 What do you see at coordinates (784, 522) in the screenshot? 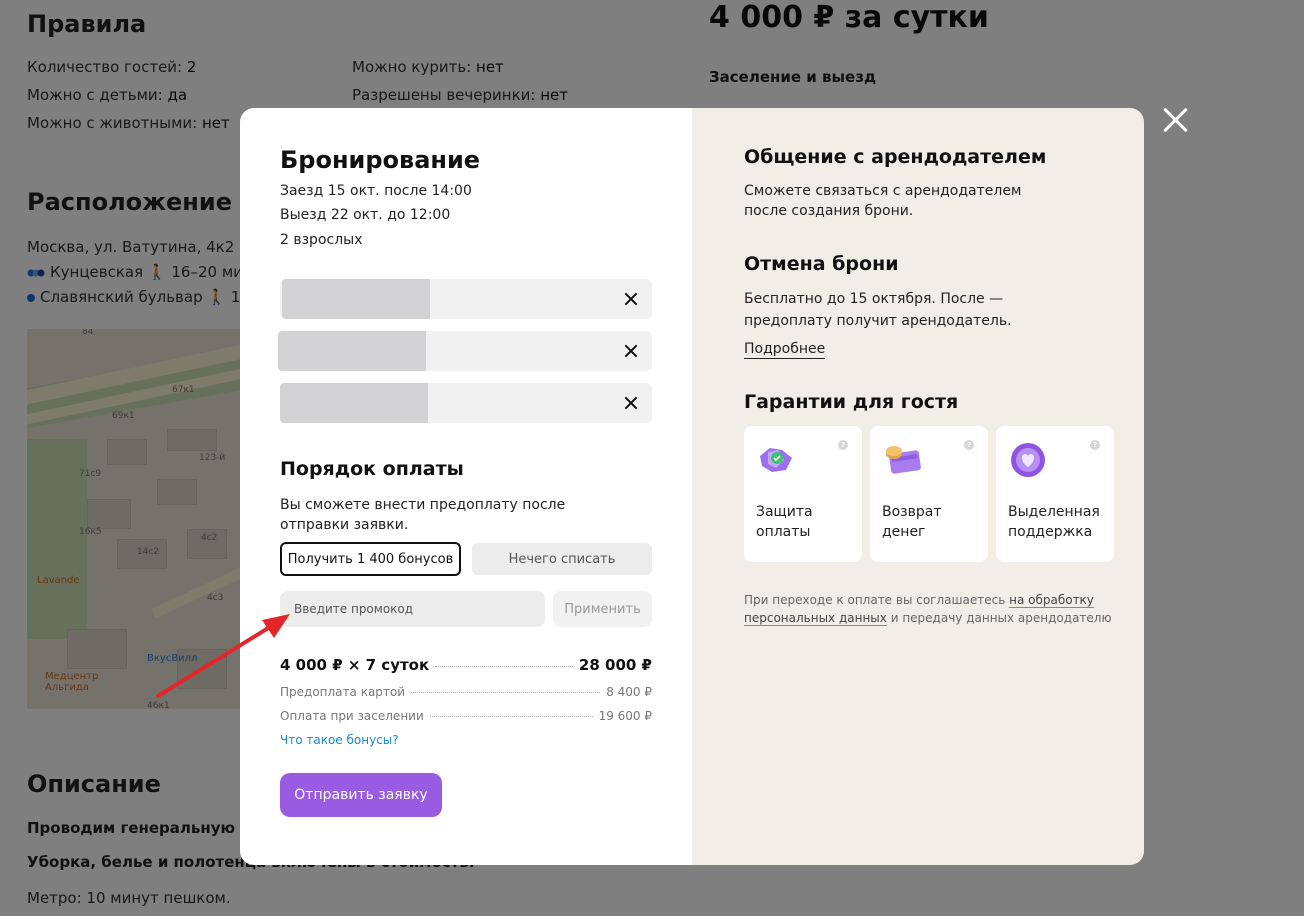
I see `guarantee-label: Защита оплаты` at bounding box center [784, 522].